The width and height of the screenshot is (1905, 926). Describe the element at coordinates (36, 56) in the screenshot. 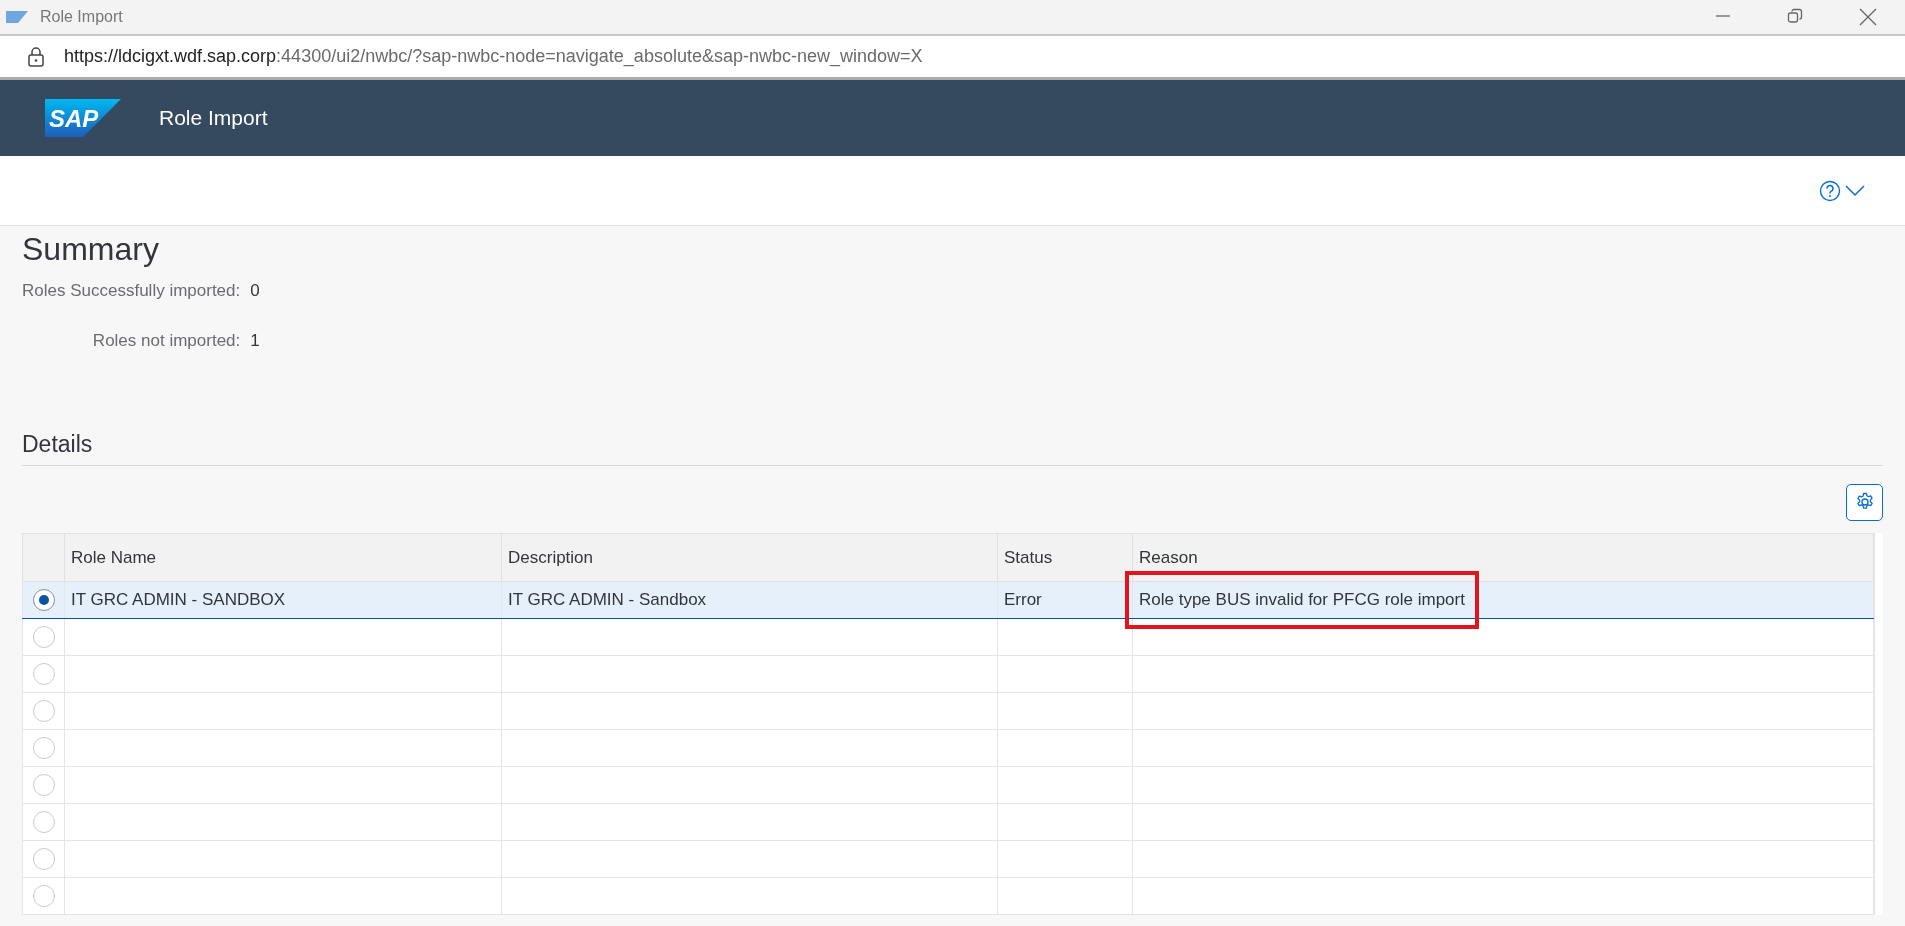

I see `lock-icon` at that location.